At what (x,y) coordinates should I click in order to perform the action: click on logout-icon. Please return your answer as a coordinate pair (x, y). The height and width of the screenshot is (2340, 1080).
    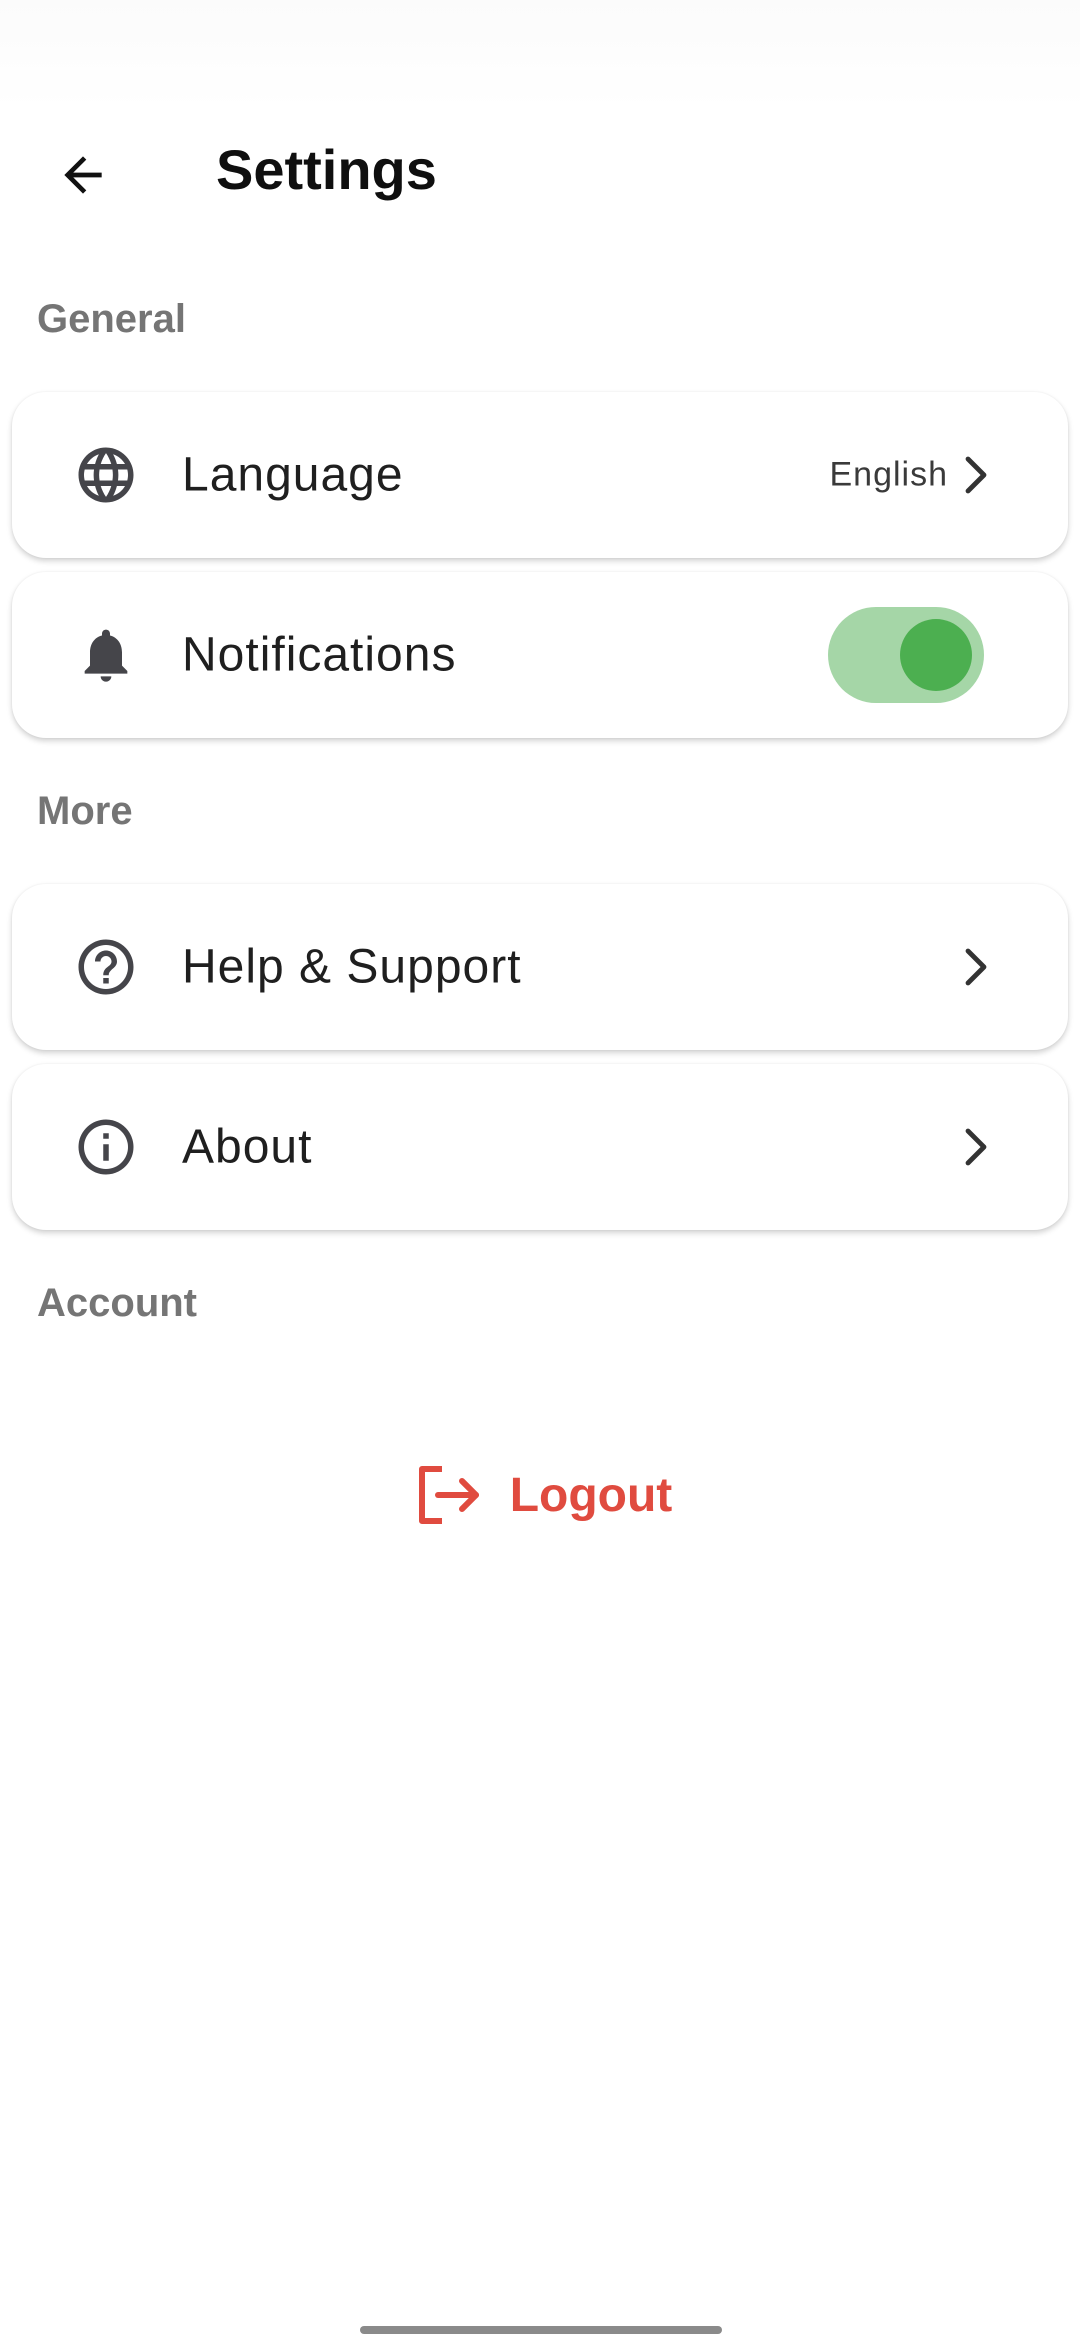
    Looking at the image, I should click on (448, 1495).